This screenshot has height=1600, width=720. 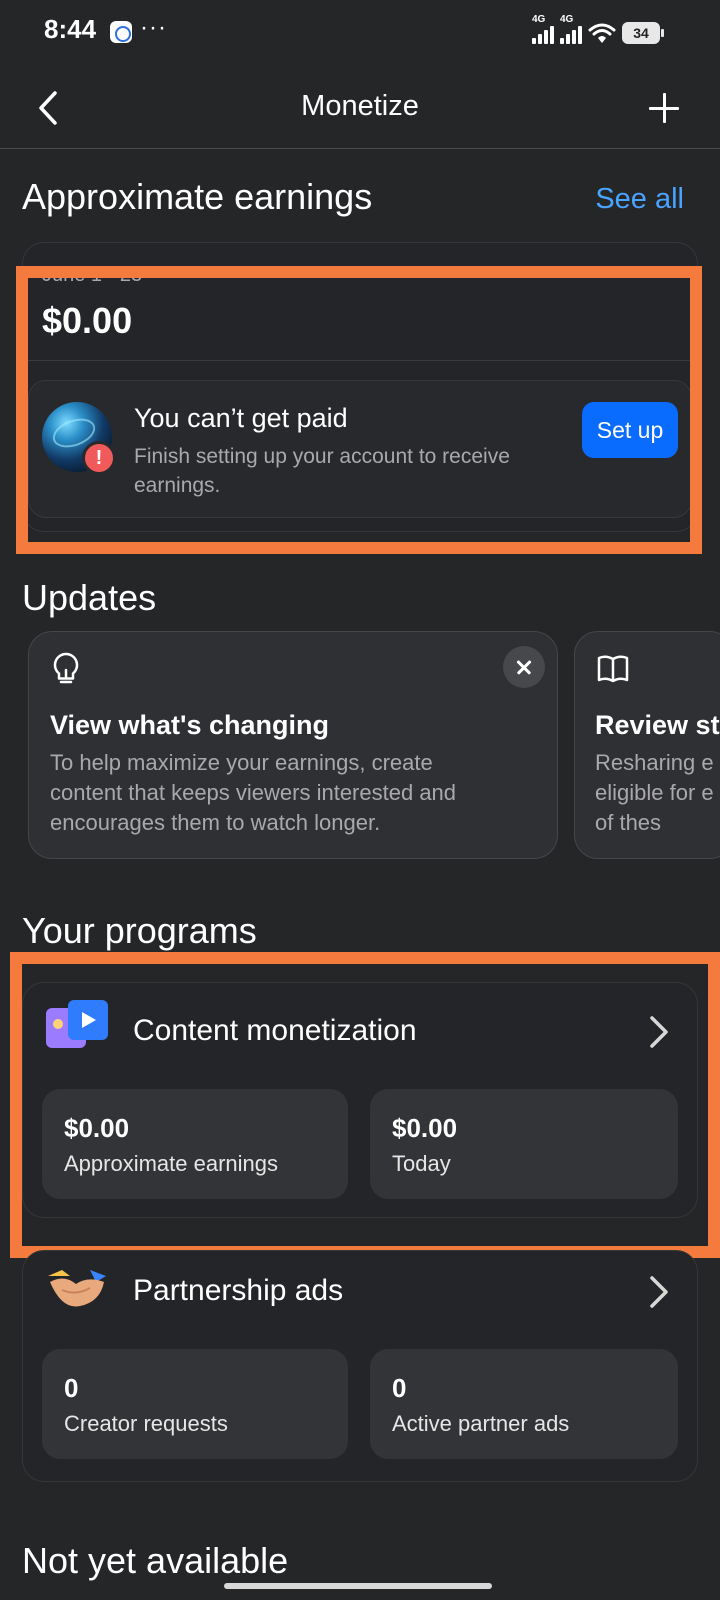 I want to click on earnings-date-range: June 1 - 23, so click(x=92, y=275).